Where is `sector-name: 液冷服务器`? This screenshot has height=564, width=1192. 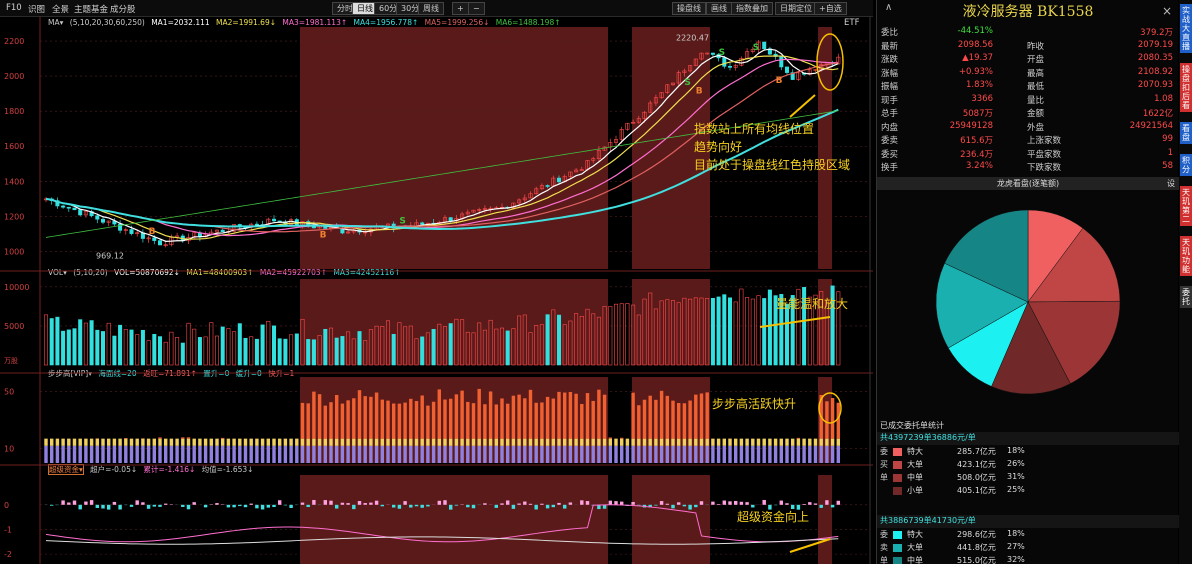
sector-name: 液冷服务器 is located at coordinates (997, 12).